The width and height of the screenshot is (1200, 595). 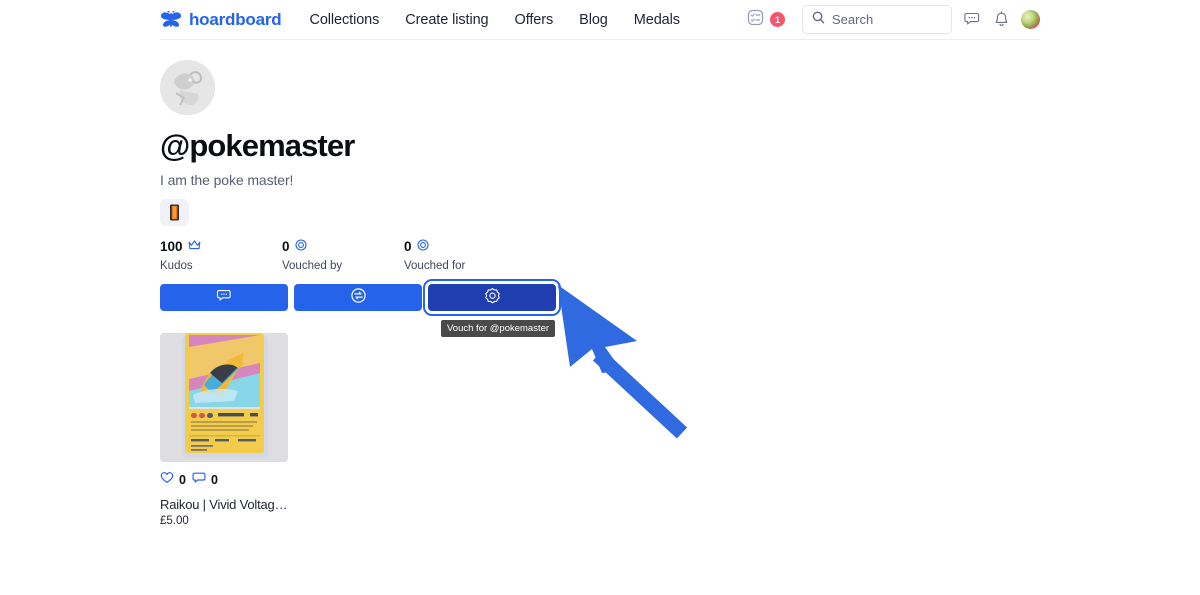 I want to click on vouch-button, so click(x=492, y=297).